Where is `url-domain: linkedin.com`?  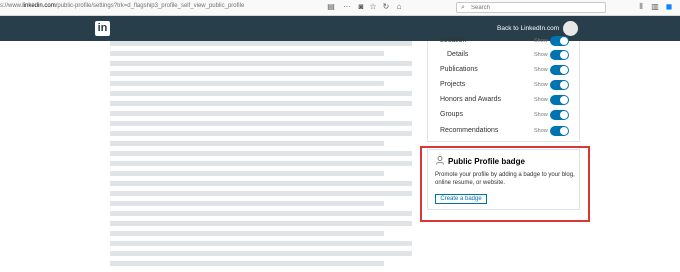
url-domain: linkedin.com is located at coordinates (39, 6).